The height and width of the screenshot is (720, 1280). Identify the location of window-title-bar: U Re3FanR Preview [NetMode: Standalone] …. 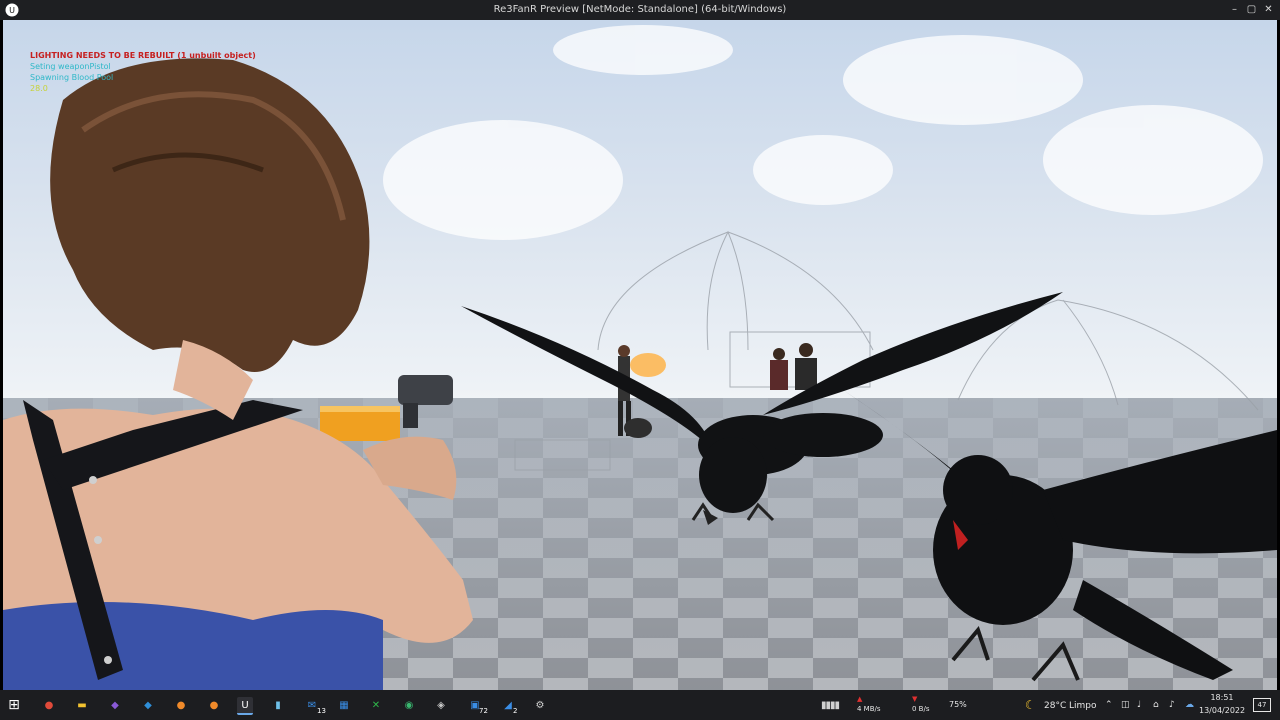
(640, 10).